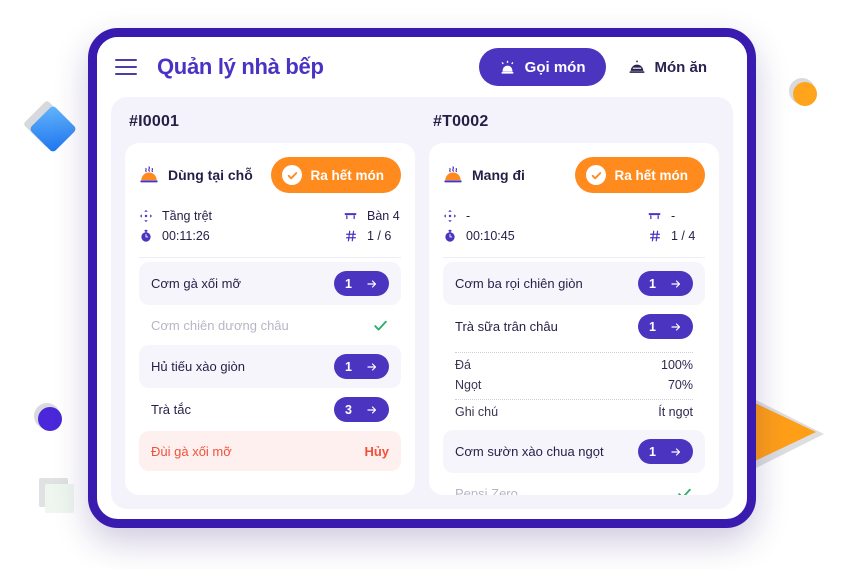 Image resolution: width=843 pixels, height=569 pixels. I want to click on list-item: Cơm sườn xào chua ngọt 1, so click(574, 451).